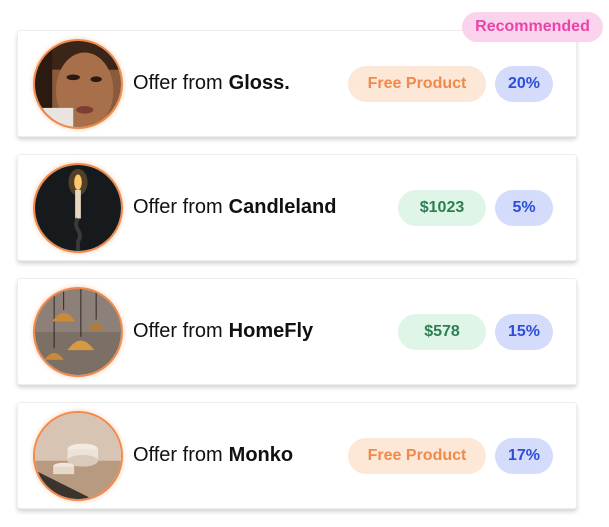 The image size is (609, 527). What do you see at coordinates (282, 207) in the screenshot?
I see `offer-brand: Candleland` at bounding box center [282, 207].